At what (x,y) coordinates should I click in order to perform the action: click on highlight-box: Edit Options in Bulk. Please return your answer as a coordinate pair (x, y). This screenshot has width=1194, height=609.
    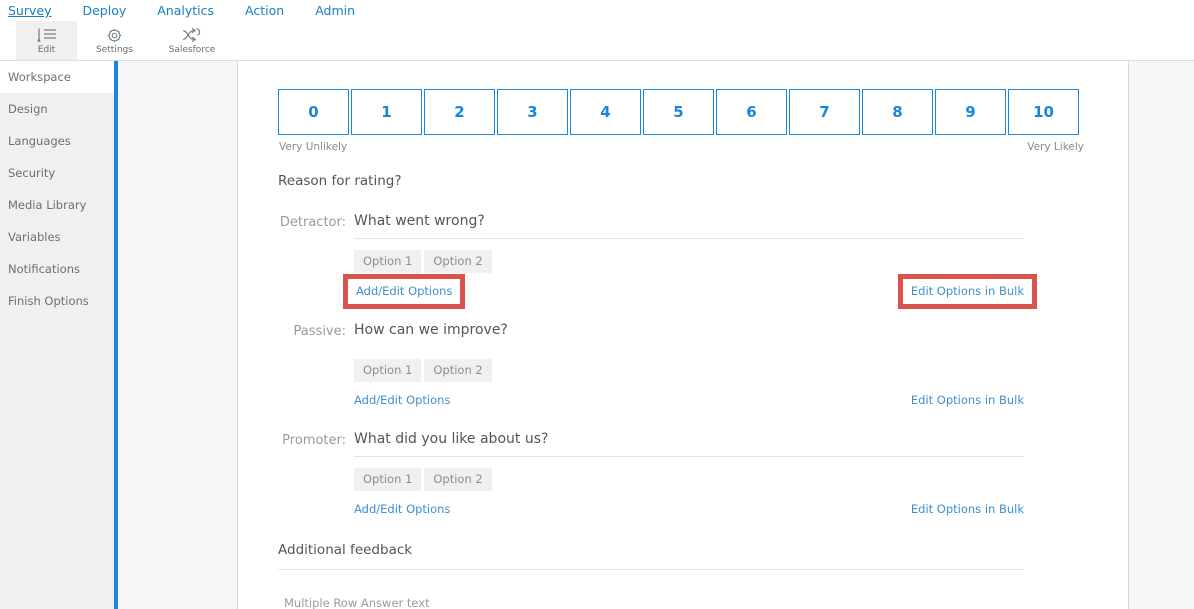
    Looking at the image, I should click on (967, 291).